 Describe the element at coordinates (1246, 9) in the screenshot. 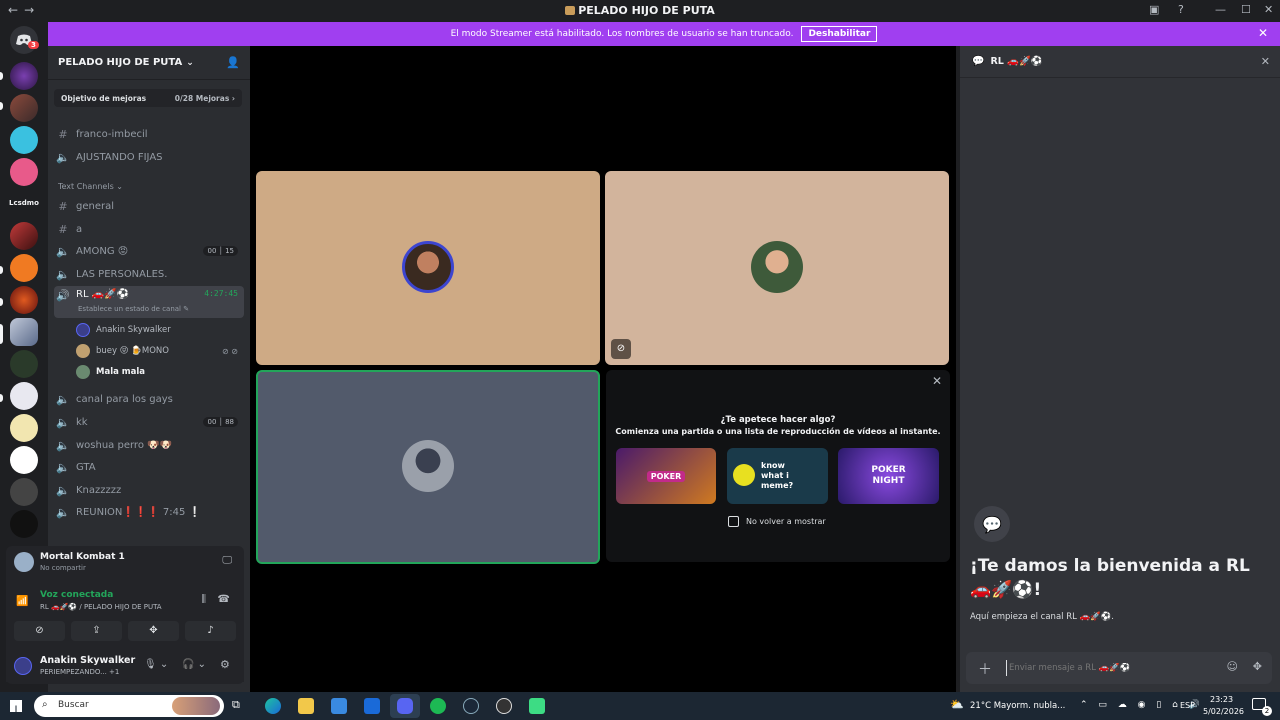

I see `maximize-icon: ☐` at that location.